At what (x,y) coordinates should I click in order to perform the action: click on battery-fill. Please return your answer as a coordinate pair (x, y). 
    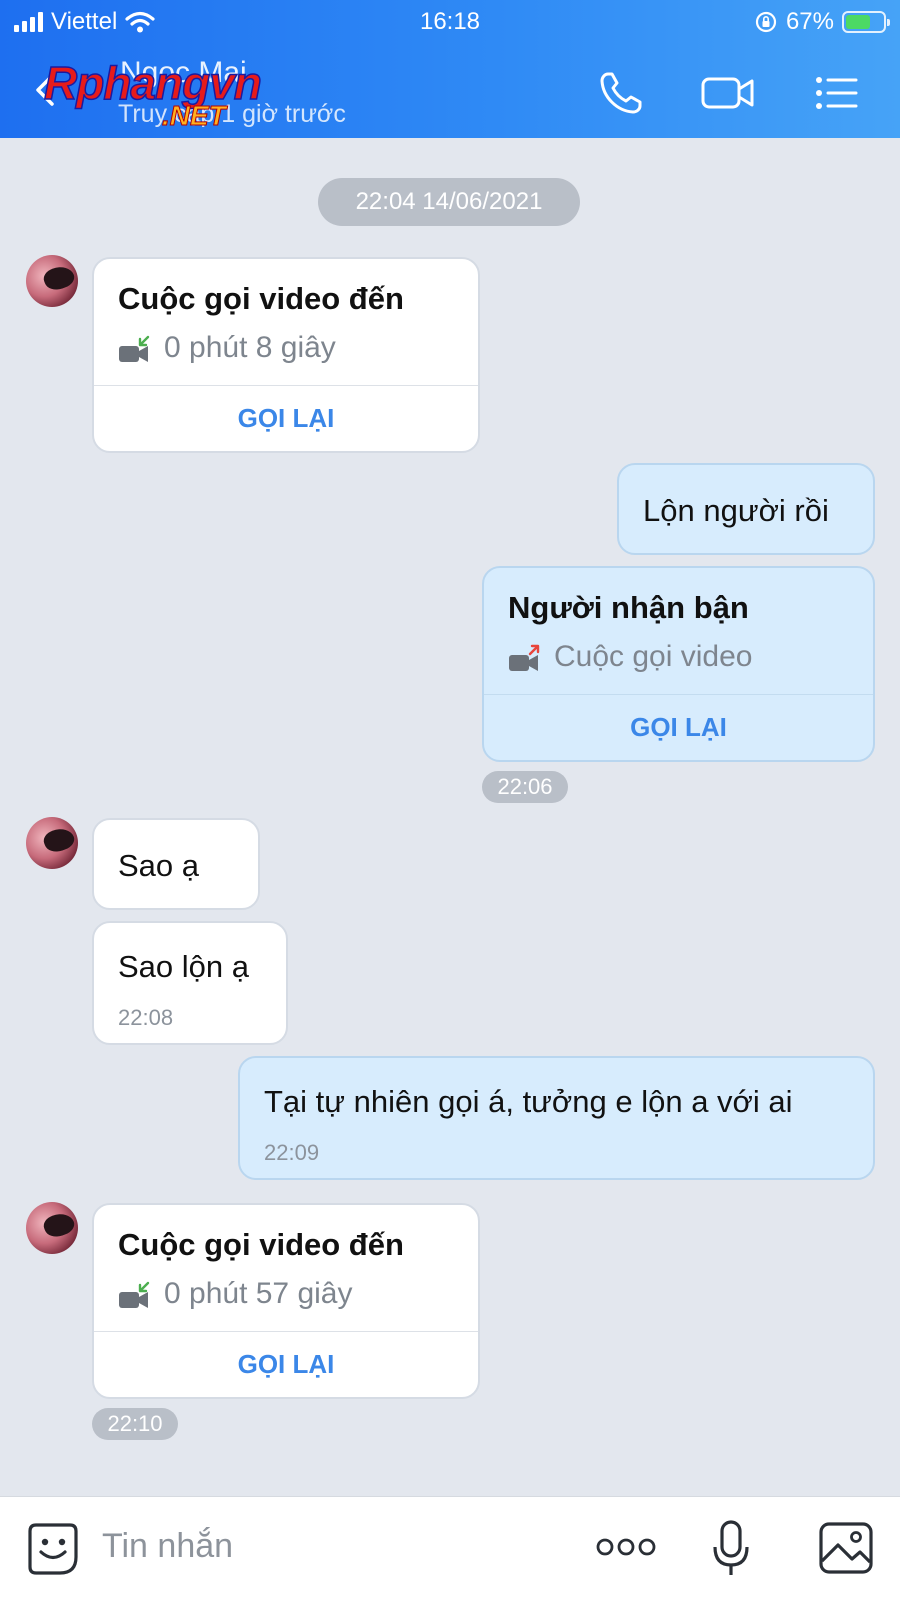
    Looking at the image, I should click on (858, 22).